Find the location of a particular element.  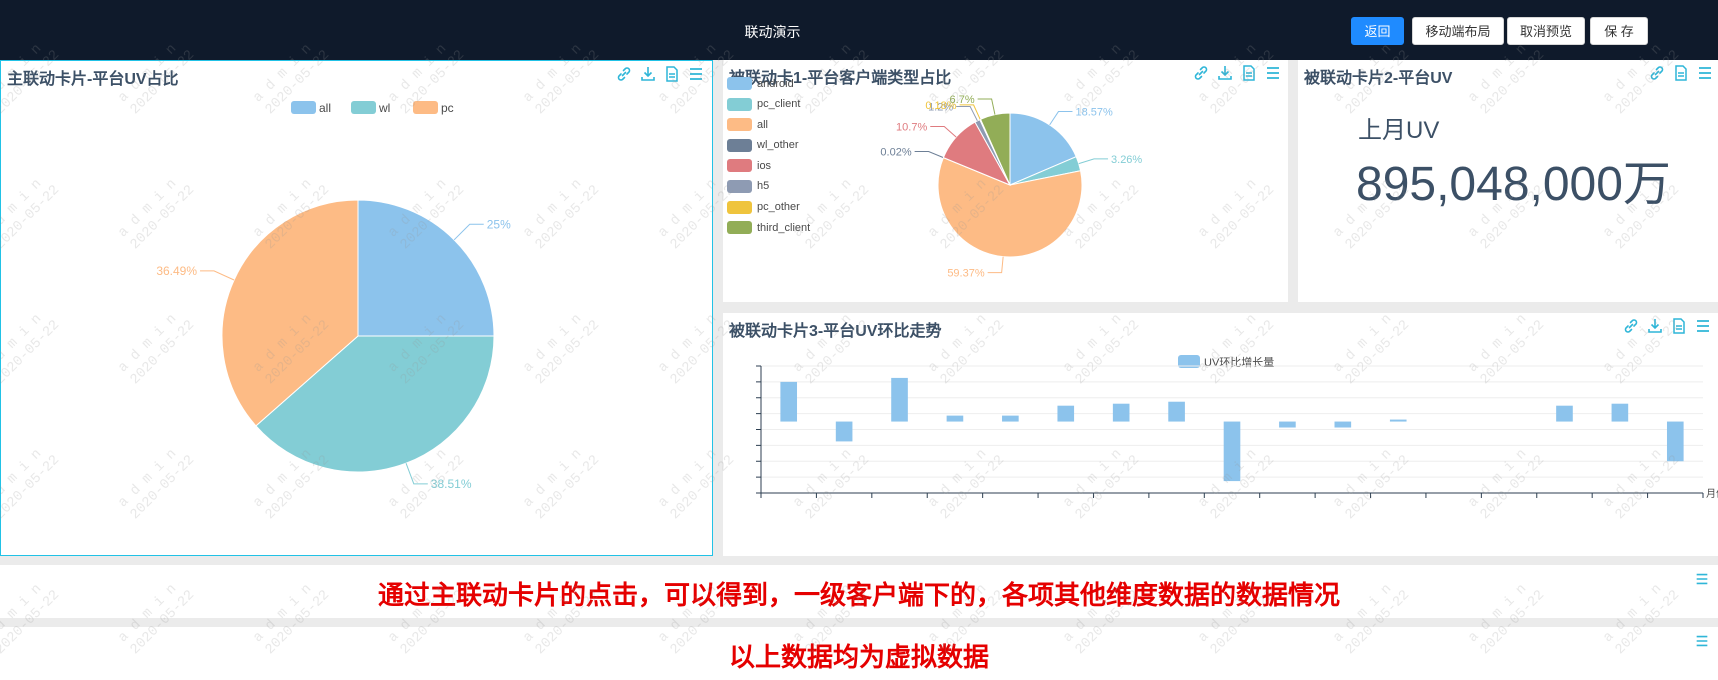

pie-slice-label: 3.26% is located at coordinates (1126, 160).